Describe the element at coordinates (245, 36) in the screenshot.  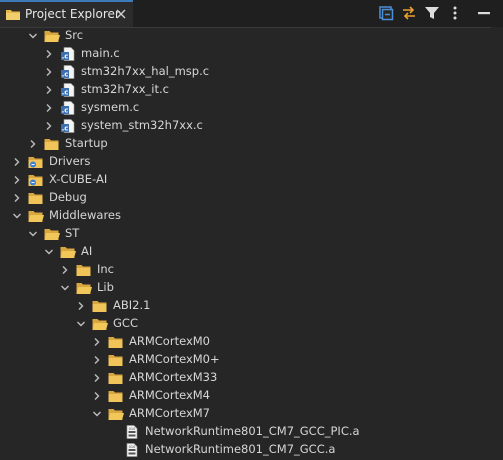
I see `tree-item: Src` at that location.